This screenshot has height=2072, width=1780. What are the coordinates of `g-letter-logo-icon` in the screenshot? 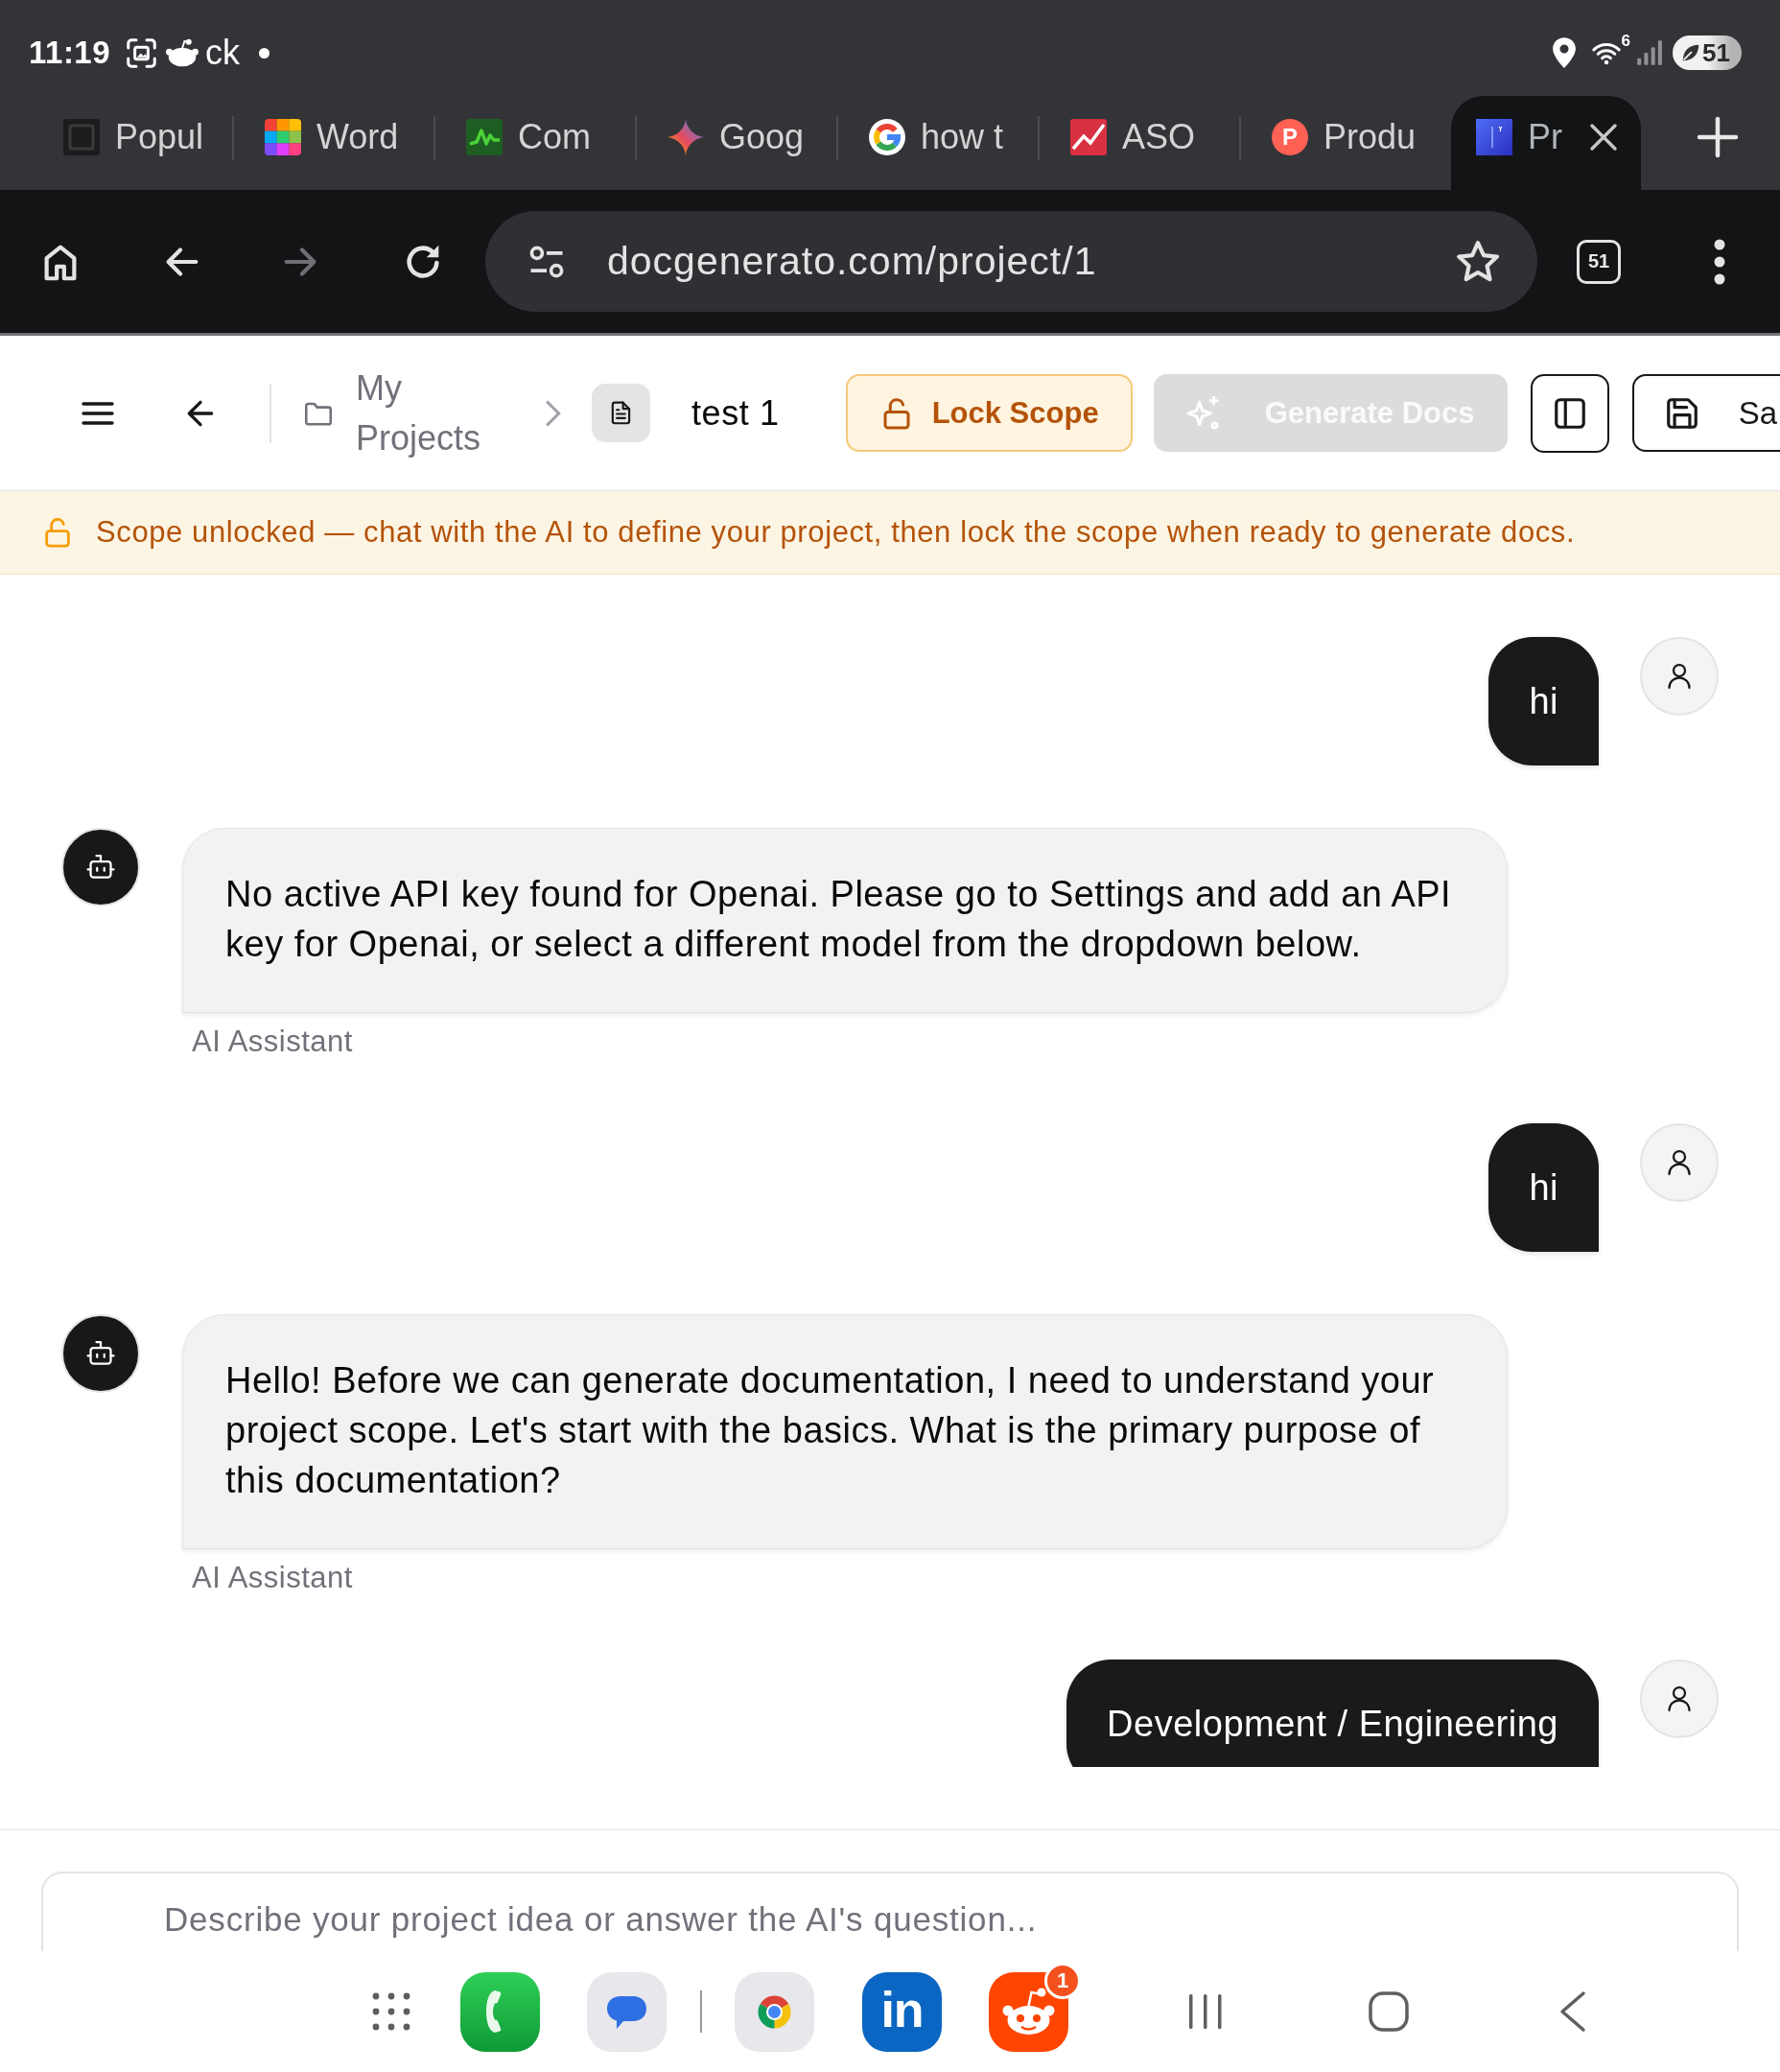 It's located at (887, 137).